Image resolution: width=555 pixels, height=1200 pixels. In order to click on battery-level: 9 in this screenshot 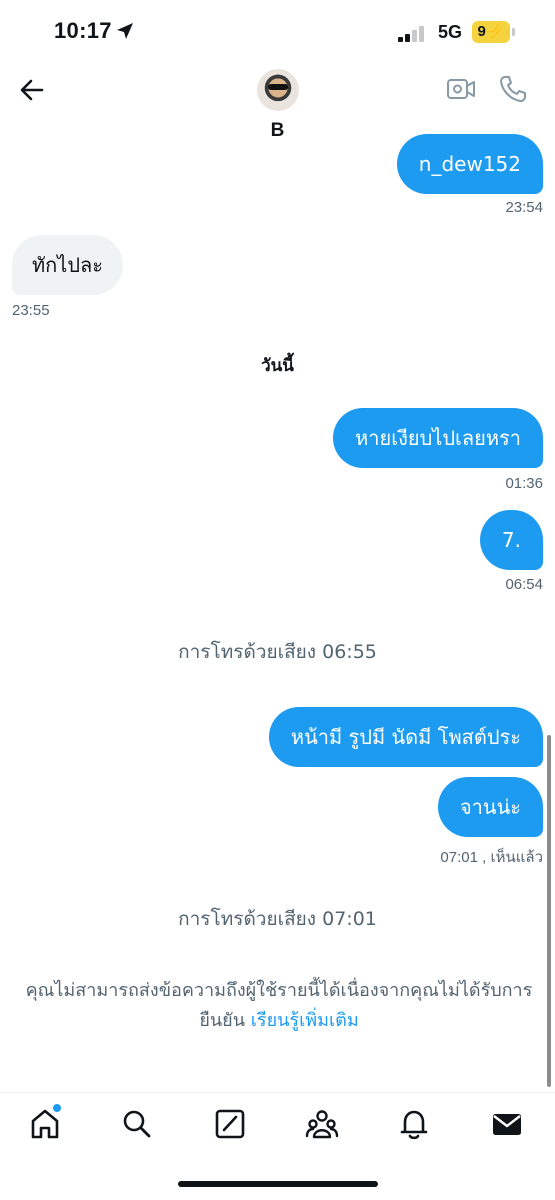, I will do `click(481, 31)`.